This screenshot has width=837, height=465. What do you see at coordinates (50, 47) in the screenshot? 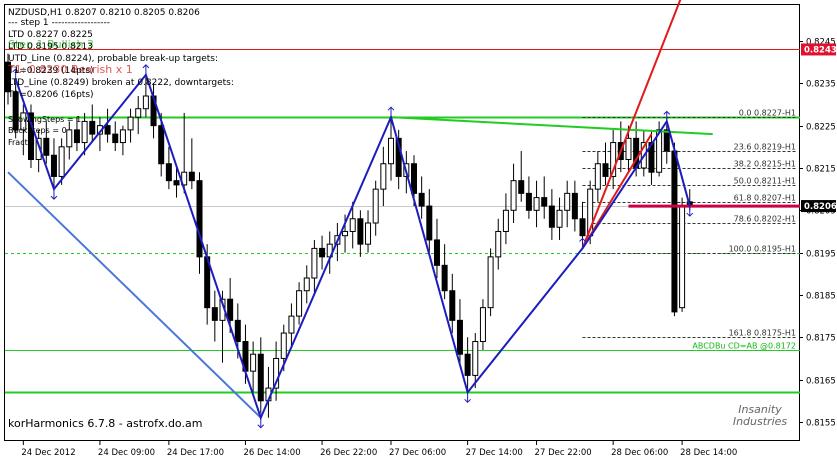
I see `info-line: LTD 0.8195 0.8213` at bounding box center [50, 47].